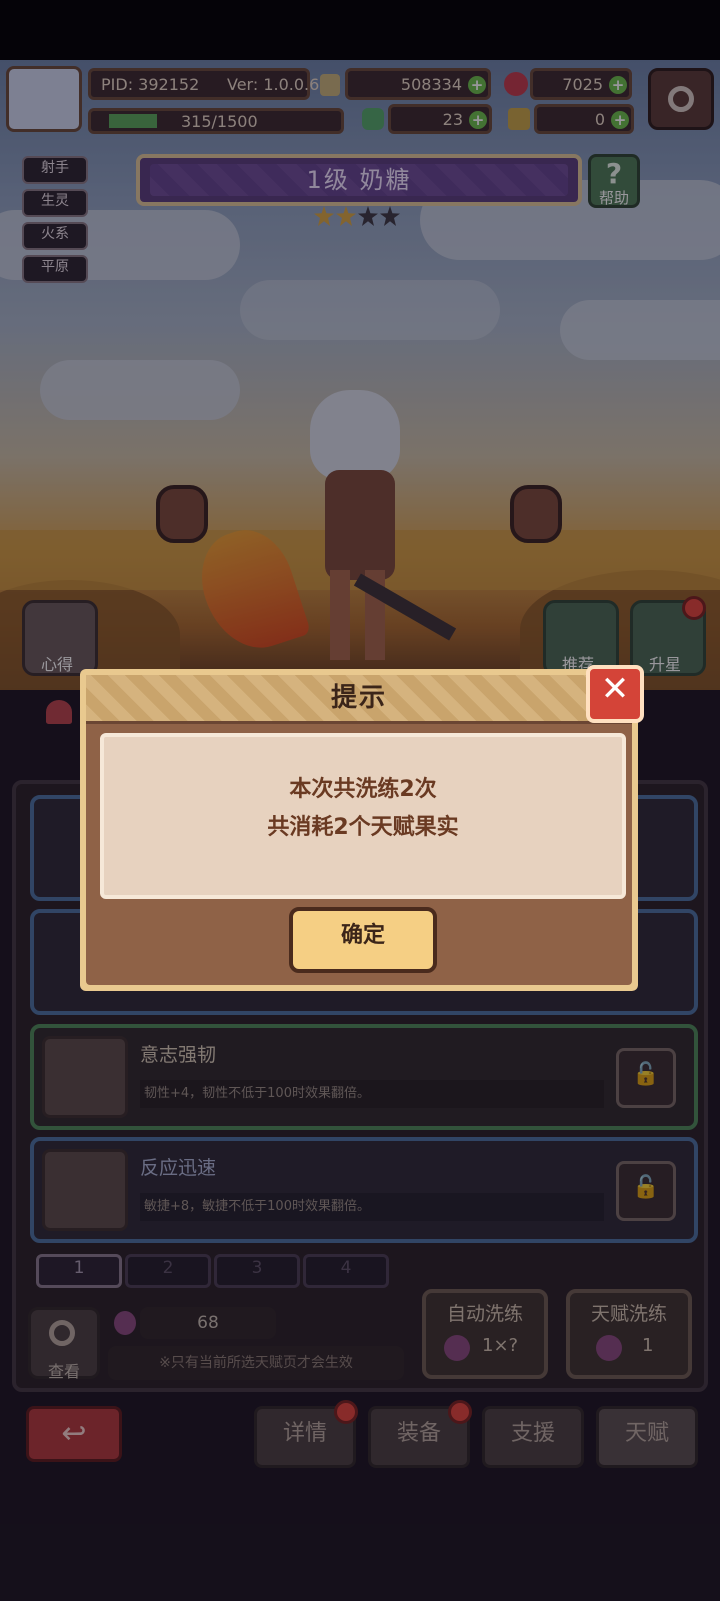  I want to click on talent-desc: 敏捷+8，敏捷不低于100时效果翻倍。, so click(372, 1207).